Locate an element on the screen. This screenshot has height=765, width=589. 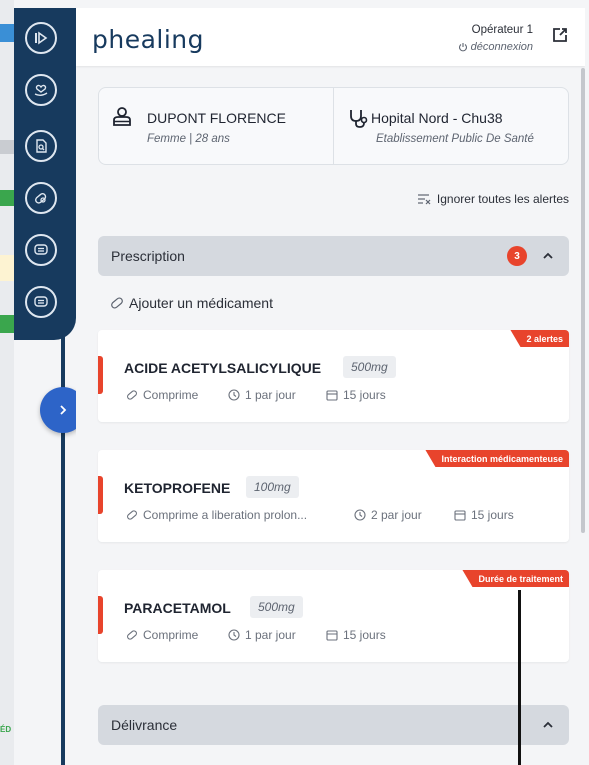
document-search-icon is located at coordinates (41, 146).